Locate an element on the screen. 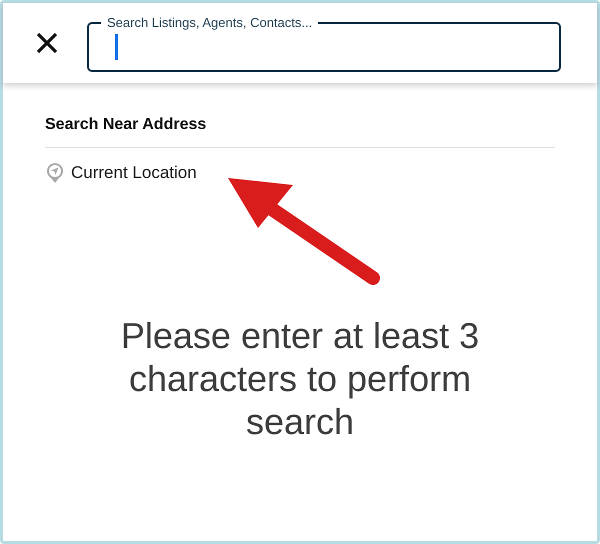  text-cursor is located at coordinates (116, 47).